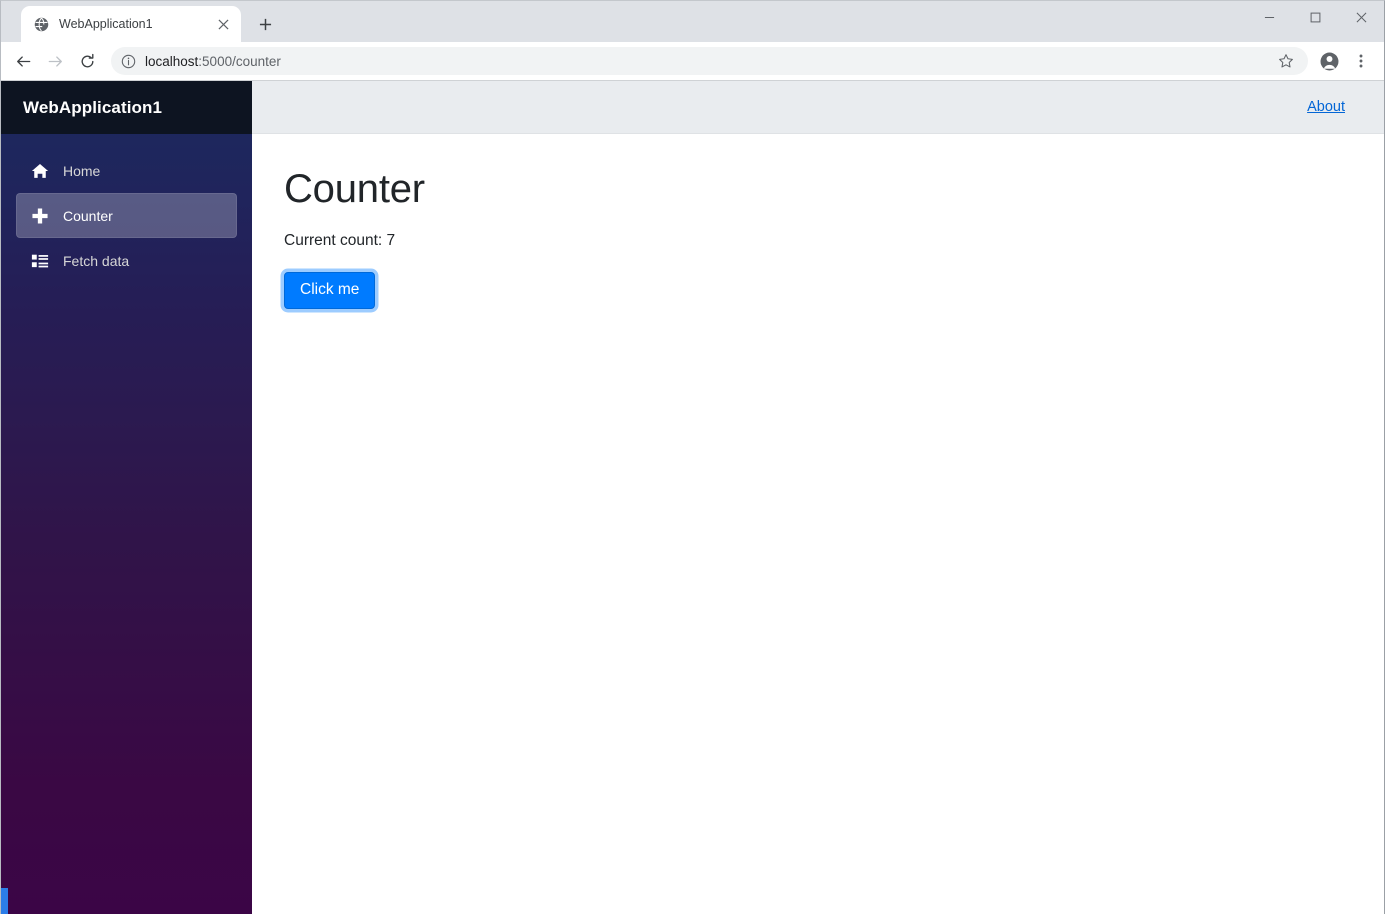 This screenshot has width=1385, height=914. Describe the element at coordinates (354, 189) in the screenshot. I see `page-title: Counter` at that location.